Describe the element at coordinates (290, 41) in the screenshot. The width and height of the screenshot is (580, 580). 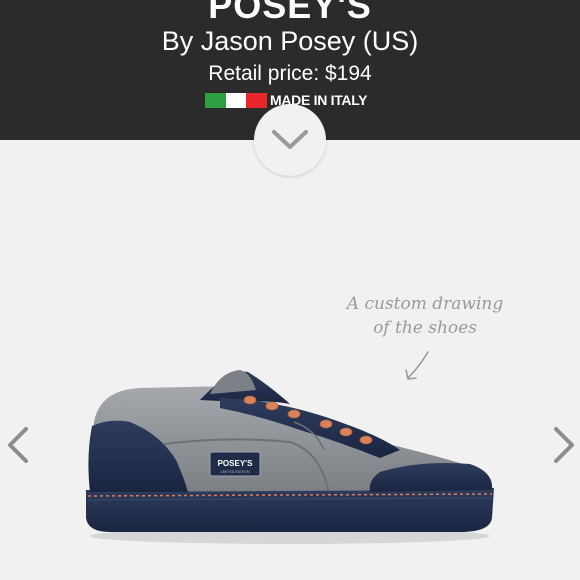
I see `designer-name: By Jason Posey (US)` at that location.